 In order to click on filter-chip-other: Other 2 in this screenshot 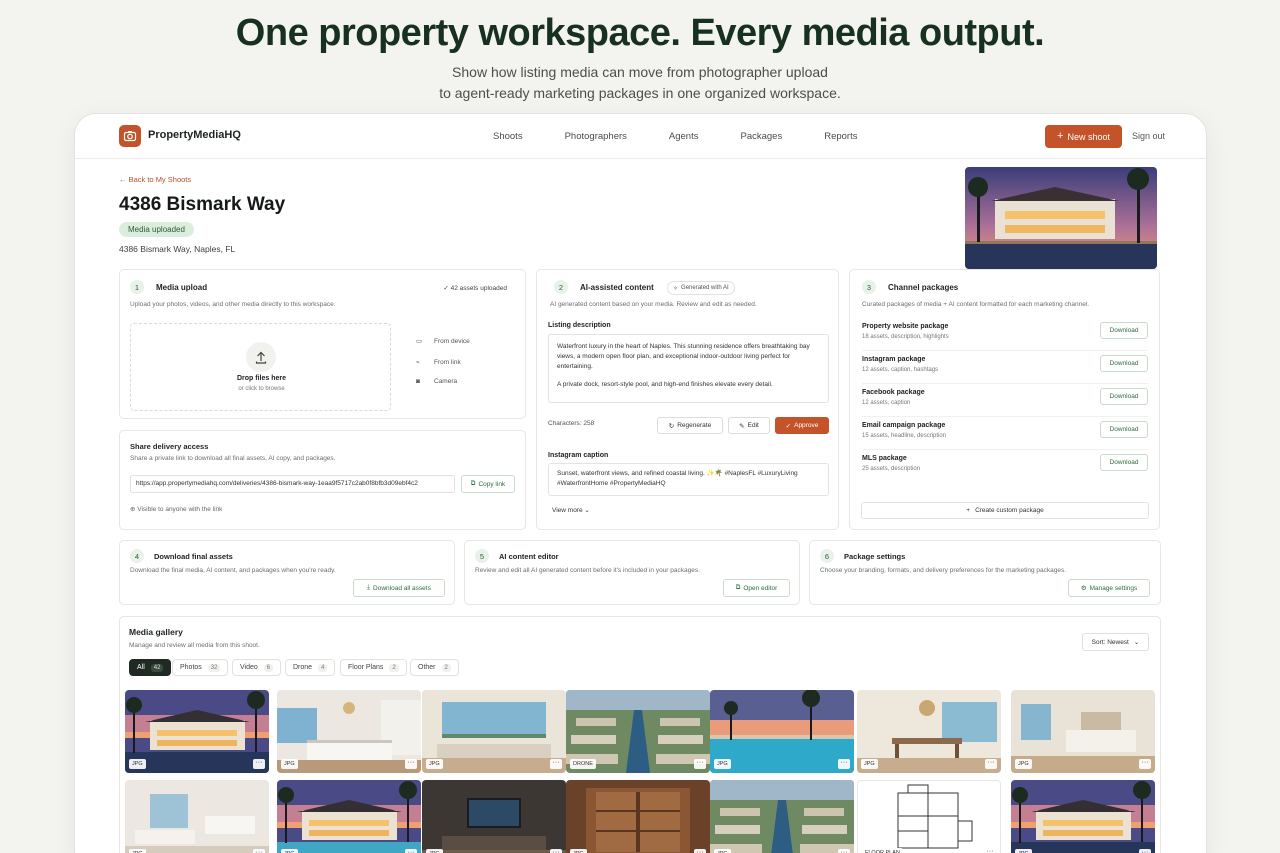, I will do `click(434, 667)`.